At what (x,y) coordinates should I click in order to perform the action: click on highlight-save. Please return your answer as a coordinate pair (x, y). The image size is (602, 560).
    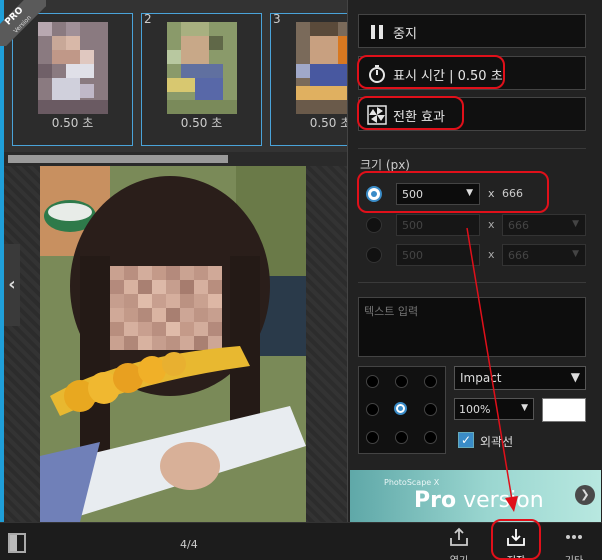
    Looking at the image, I should click on (516, 539).